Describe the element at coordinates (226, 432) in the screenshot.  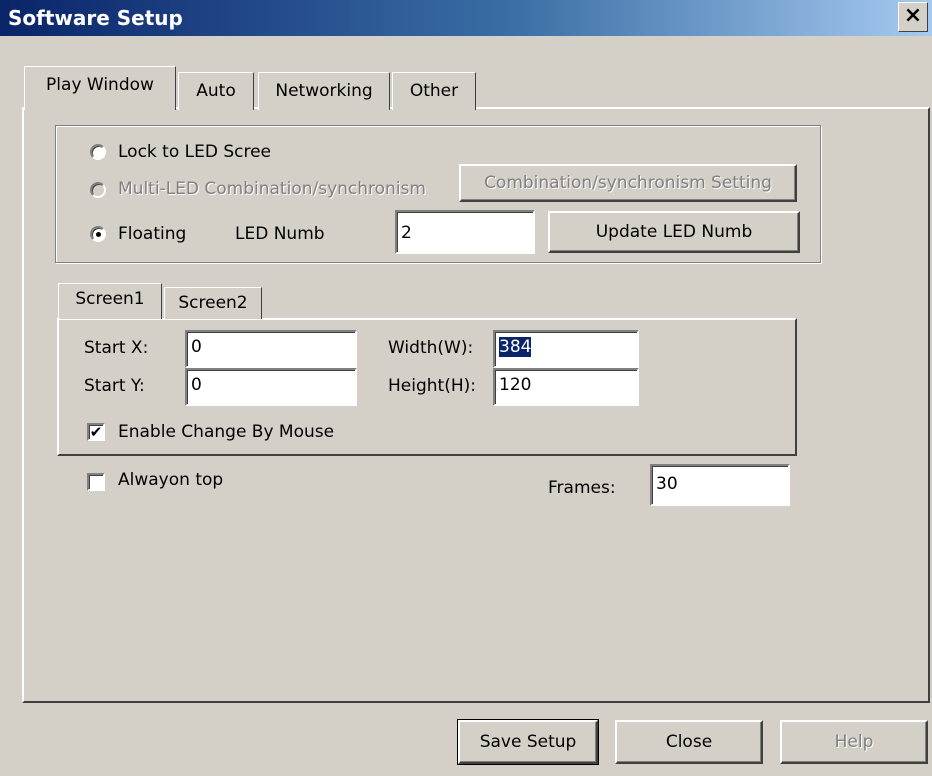
I see `enable-mouse-label: Enable Change By Mouse` at that location.